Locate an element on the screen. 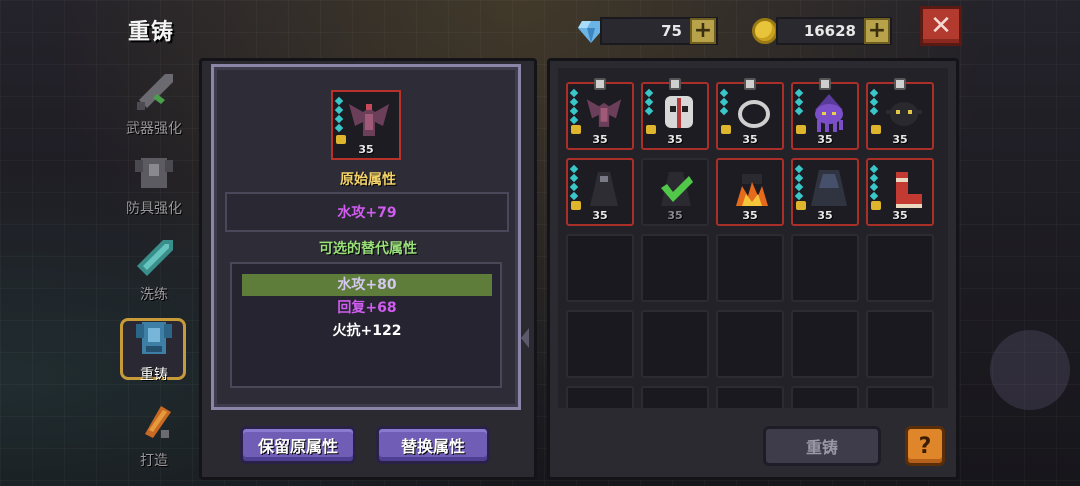  skull-mask-icon is located at coordinates (679, 112).